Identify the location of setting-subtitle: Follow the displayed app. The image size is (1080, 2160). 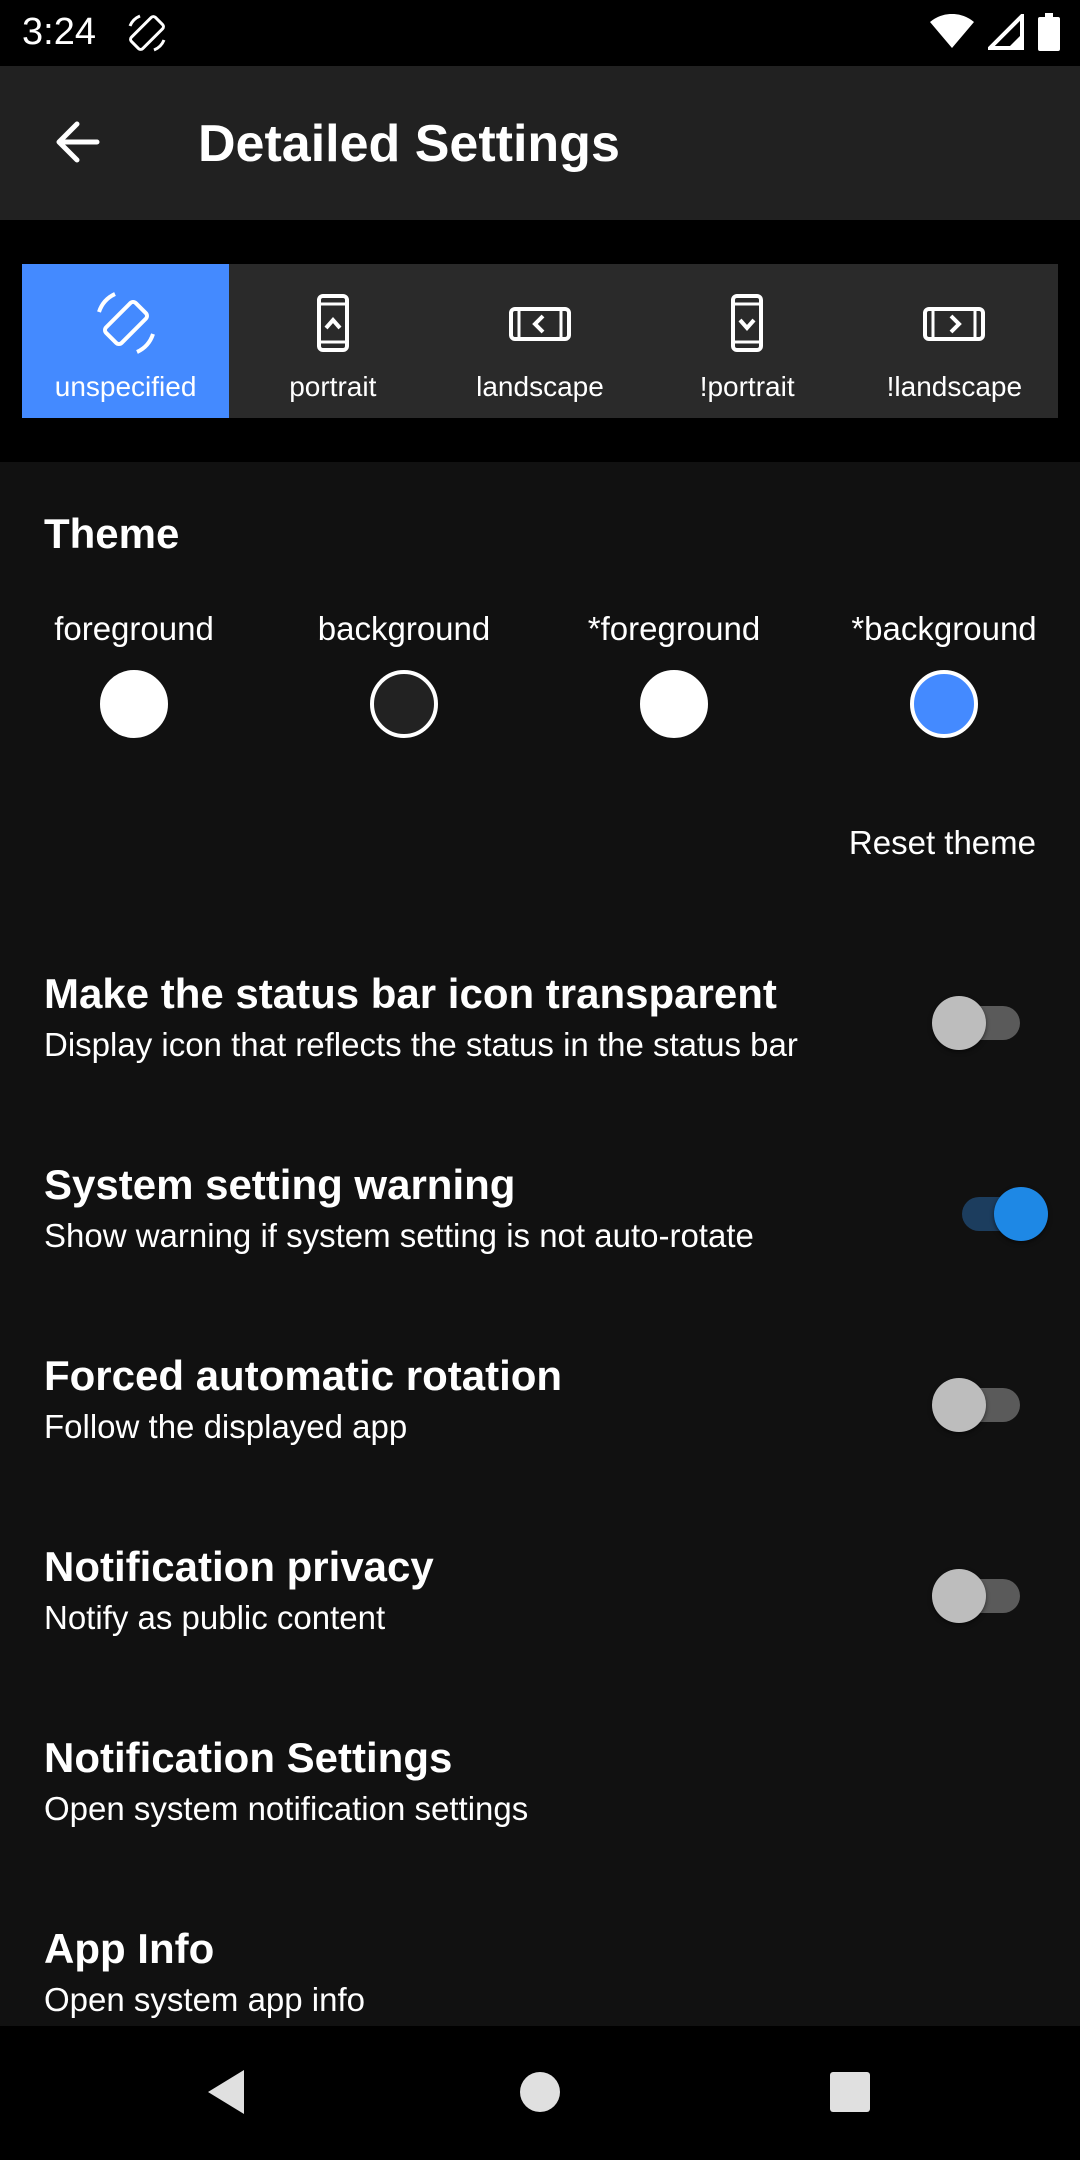
(226, 1426).